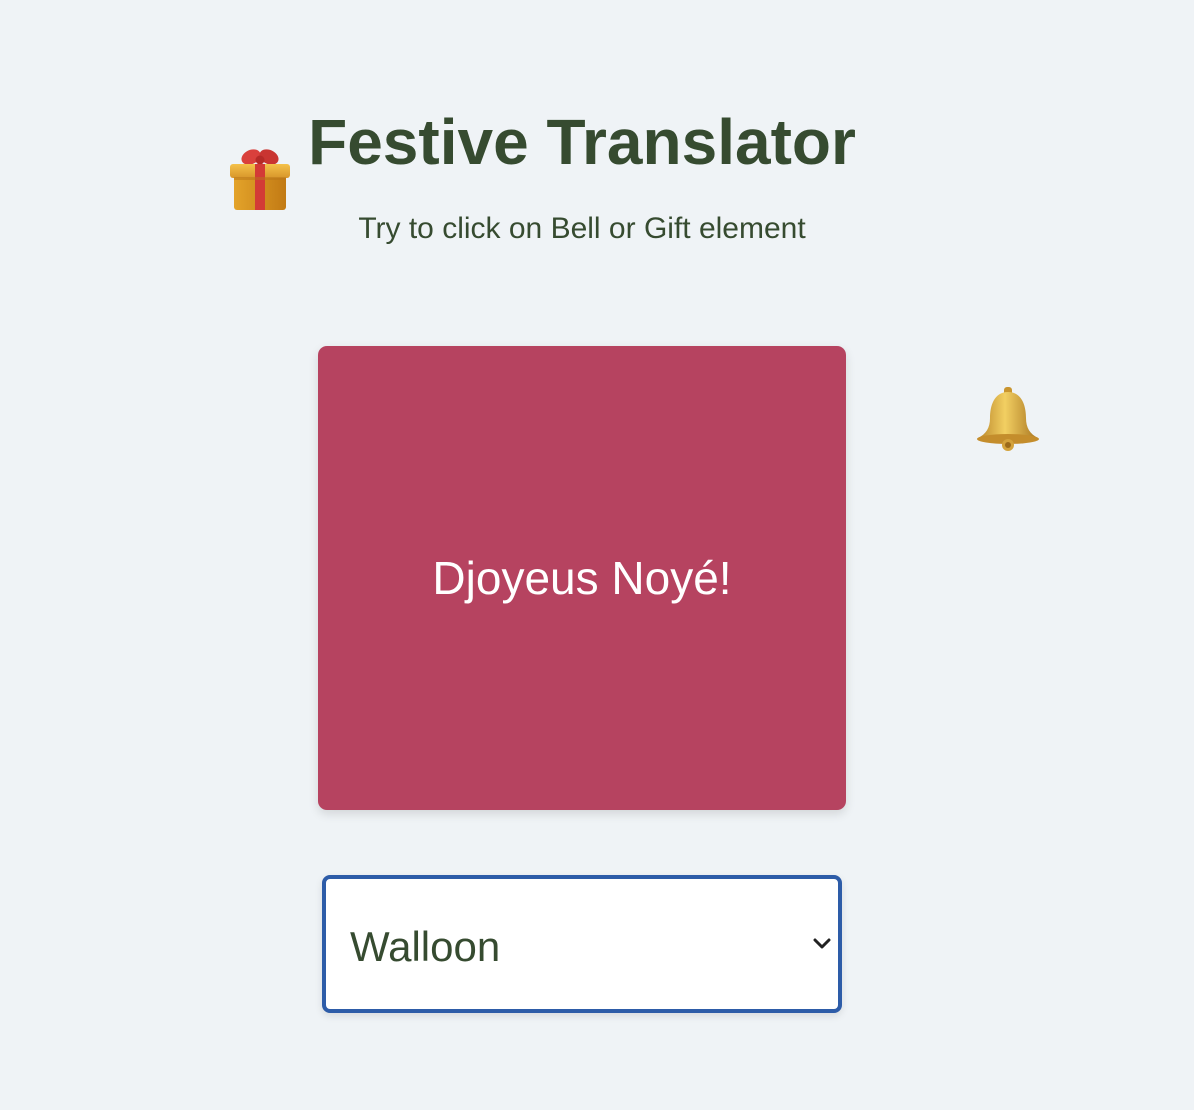 The height and width of the screenshot is (1110, 1194). What do you see at coordinates (582, 228) in the screenshot?
I see `page-subtitle: Try to click on Bell or Gift element` at bounding box center [582, 228].